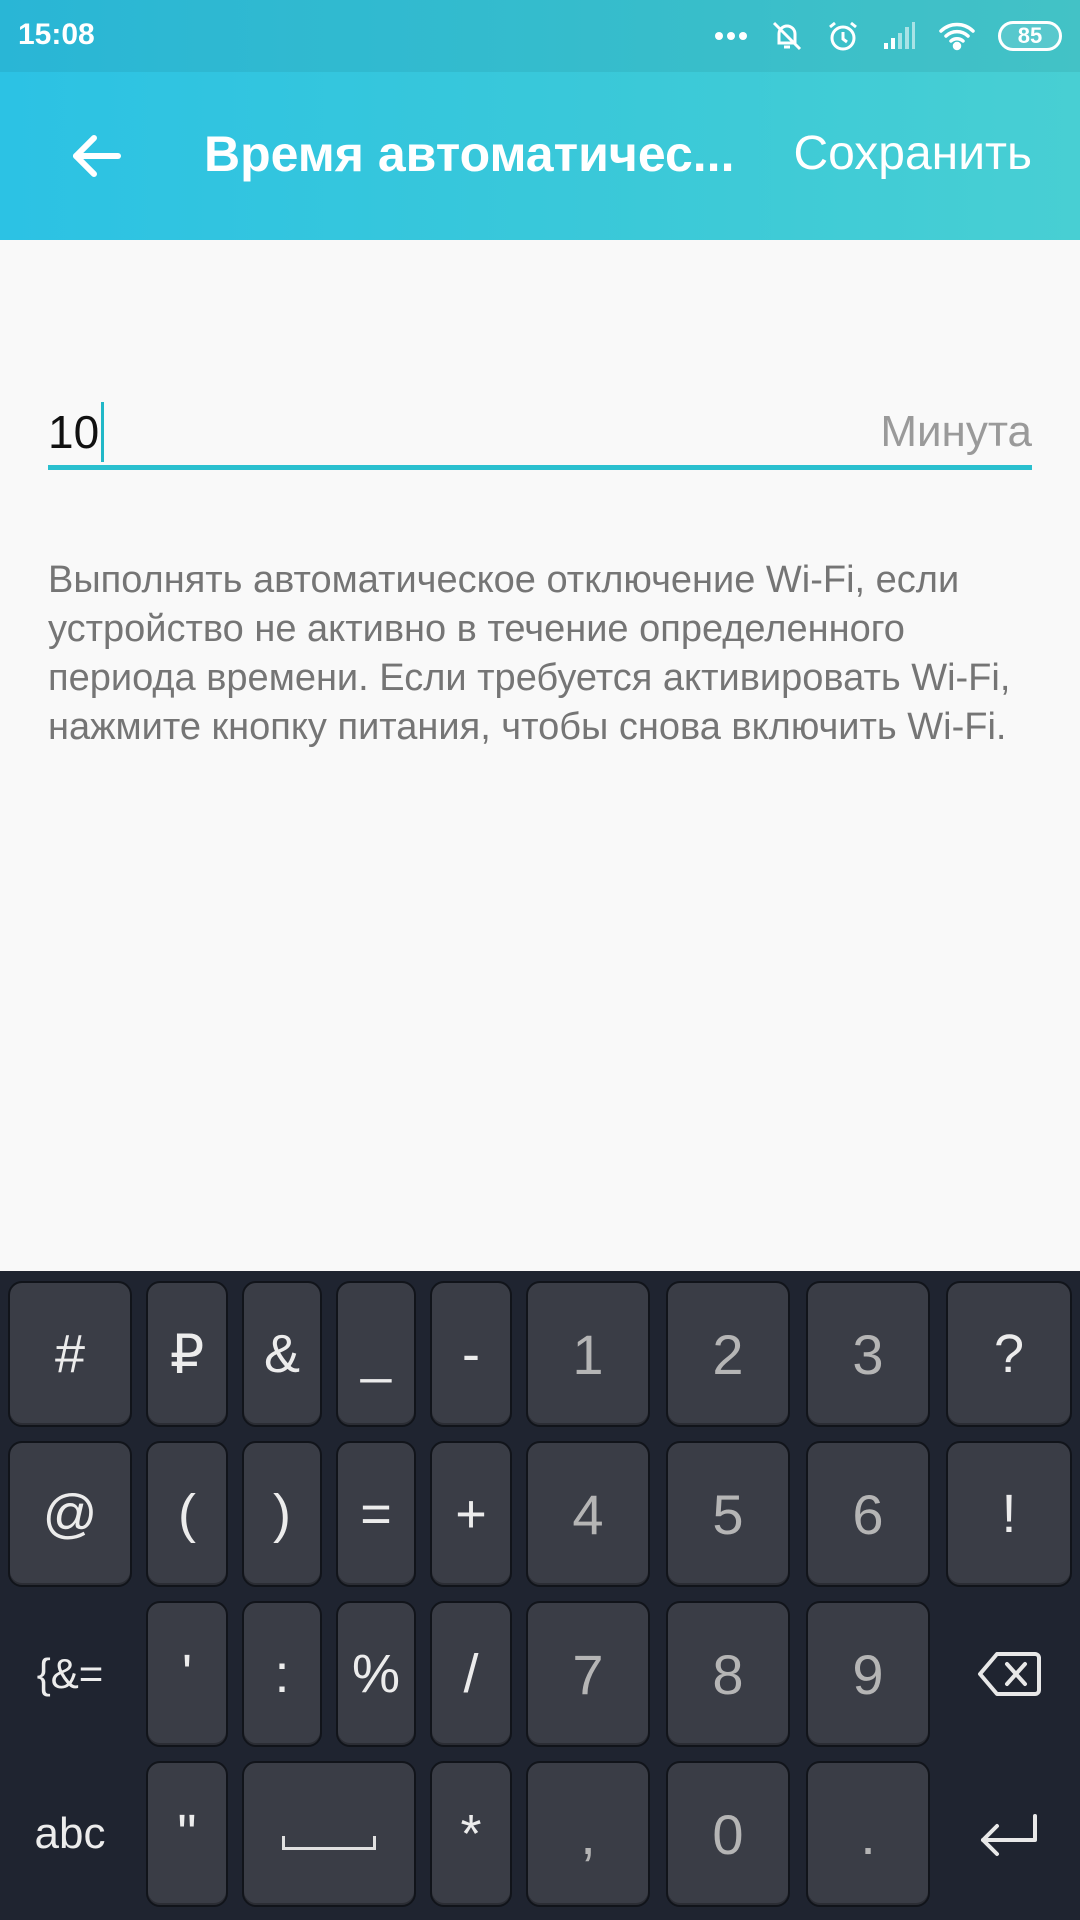 The height and width of the screenshot is (1920, 1080). What do you see at coordinates (868, 1834) in the screenshot?
I see `key-period: .` at bounding box center [868, 1834].